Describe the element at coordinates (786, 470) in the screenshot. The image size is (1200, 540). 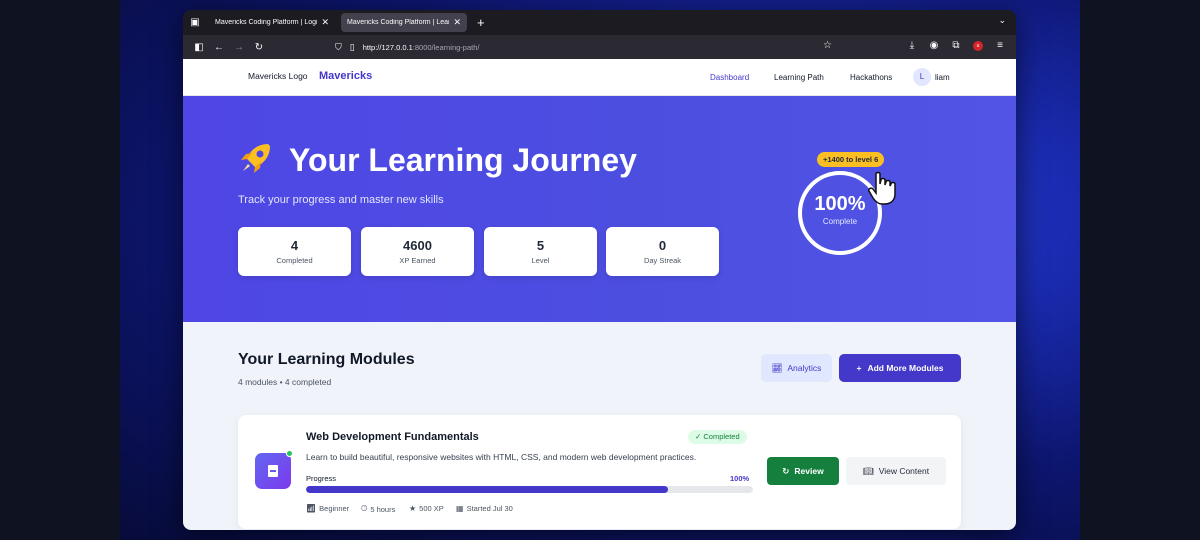
I see `refresh-icon: ↻` at that location.